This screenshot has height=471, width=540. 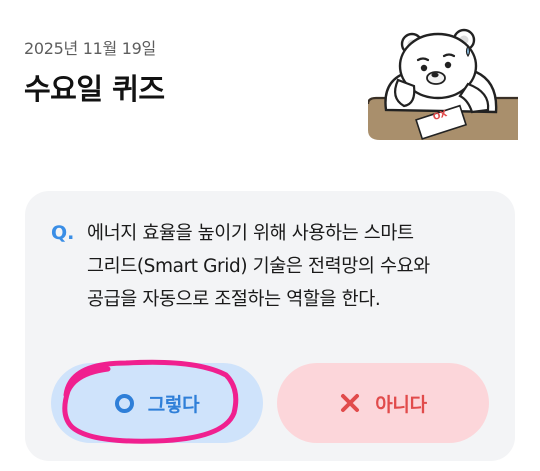 I want to click on answer-no-button: 아니다, so click(x=383, y=403).